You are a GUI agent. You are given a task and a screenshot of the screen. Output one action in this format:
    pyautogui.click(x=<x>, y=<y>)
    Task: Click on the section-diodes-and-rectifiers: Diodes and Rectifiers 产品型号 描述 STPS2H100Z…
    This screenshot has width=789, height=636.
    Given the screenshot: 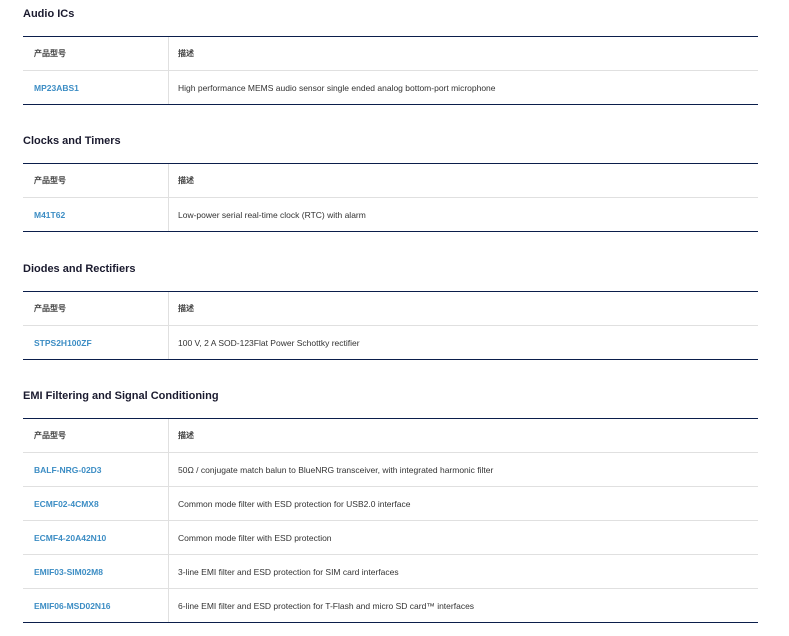 What is the action you would take?
    pyautogui.click(x=390, y=311)
    